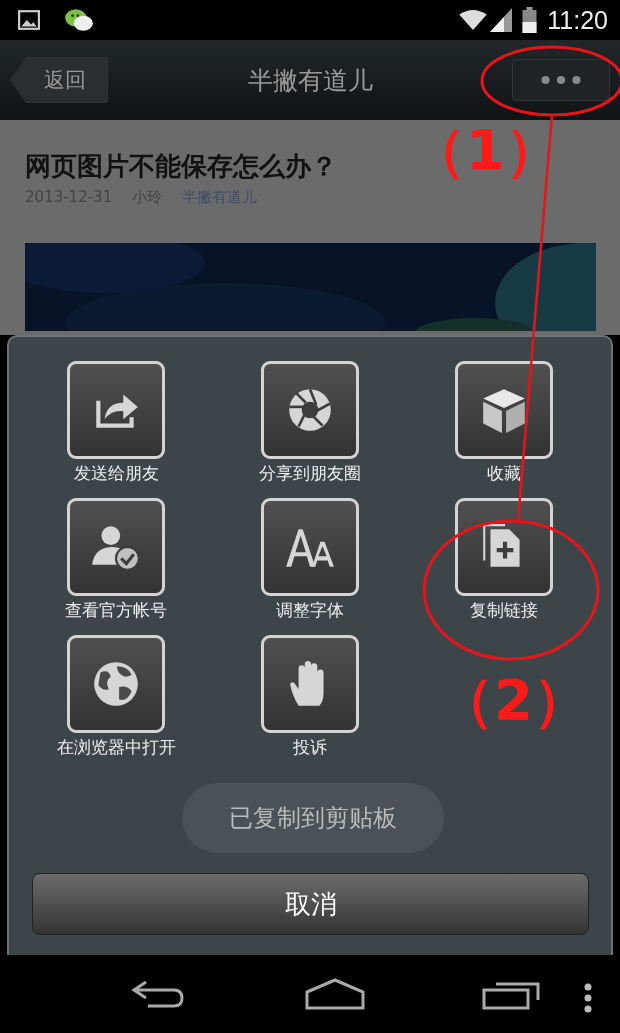  What do you see at coordinates (313, 818) in the screenshot?
I see `toast-message: 已复制到剪贴板` at bounding box center [313, 818].